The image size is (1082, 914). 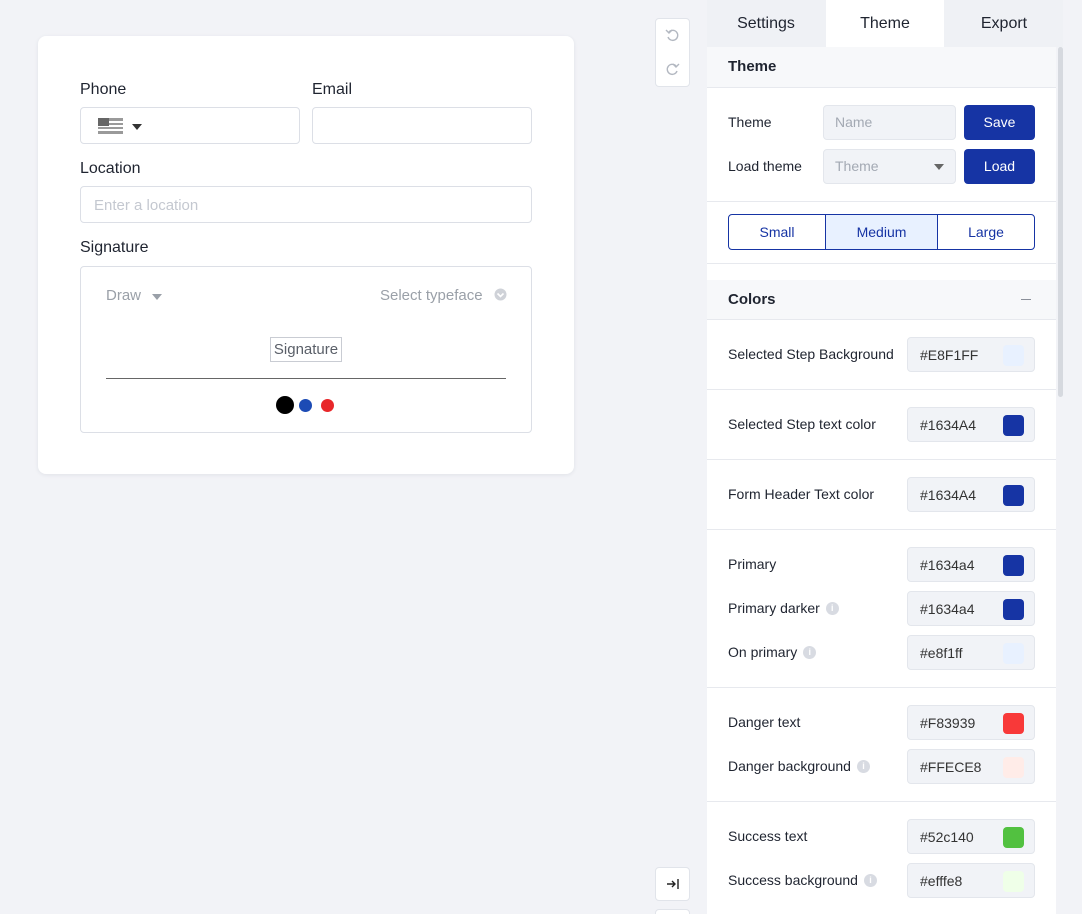 I want to click on undo-icon, so click(x=672, y=35).